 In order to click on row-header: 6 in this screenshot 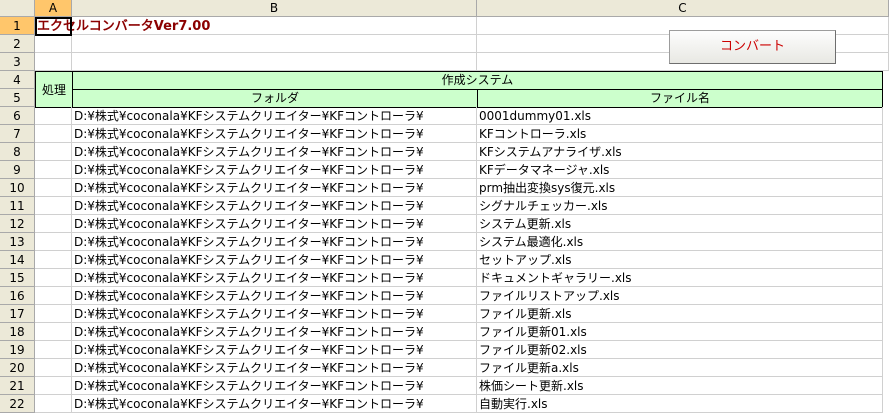, I will do `click(17, 116)`.